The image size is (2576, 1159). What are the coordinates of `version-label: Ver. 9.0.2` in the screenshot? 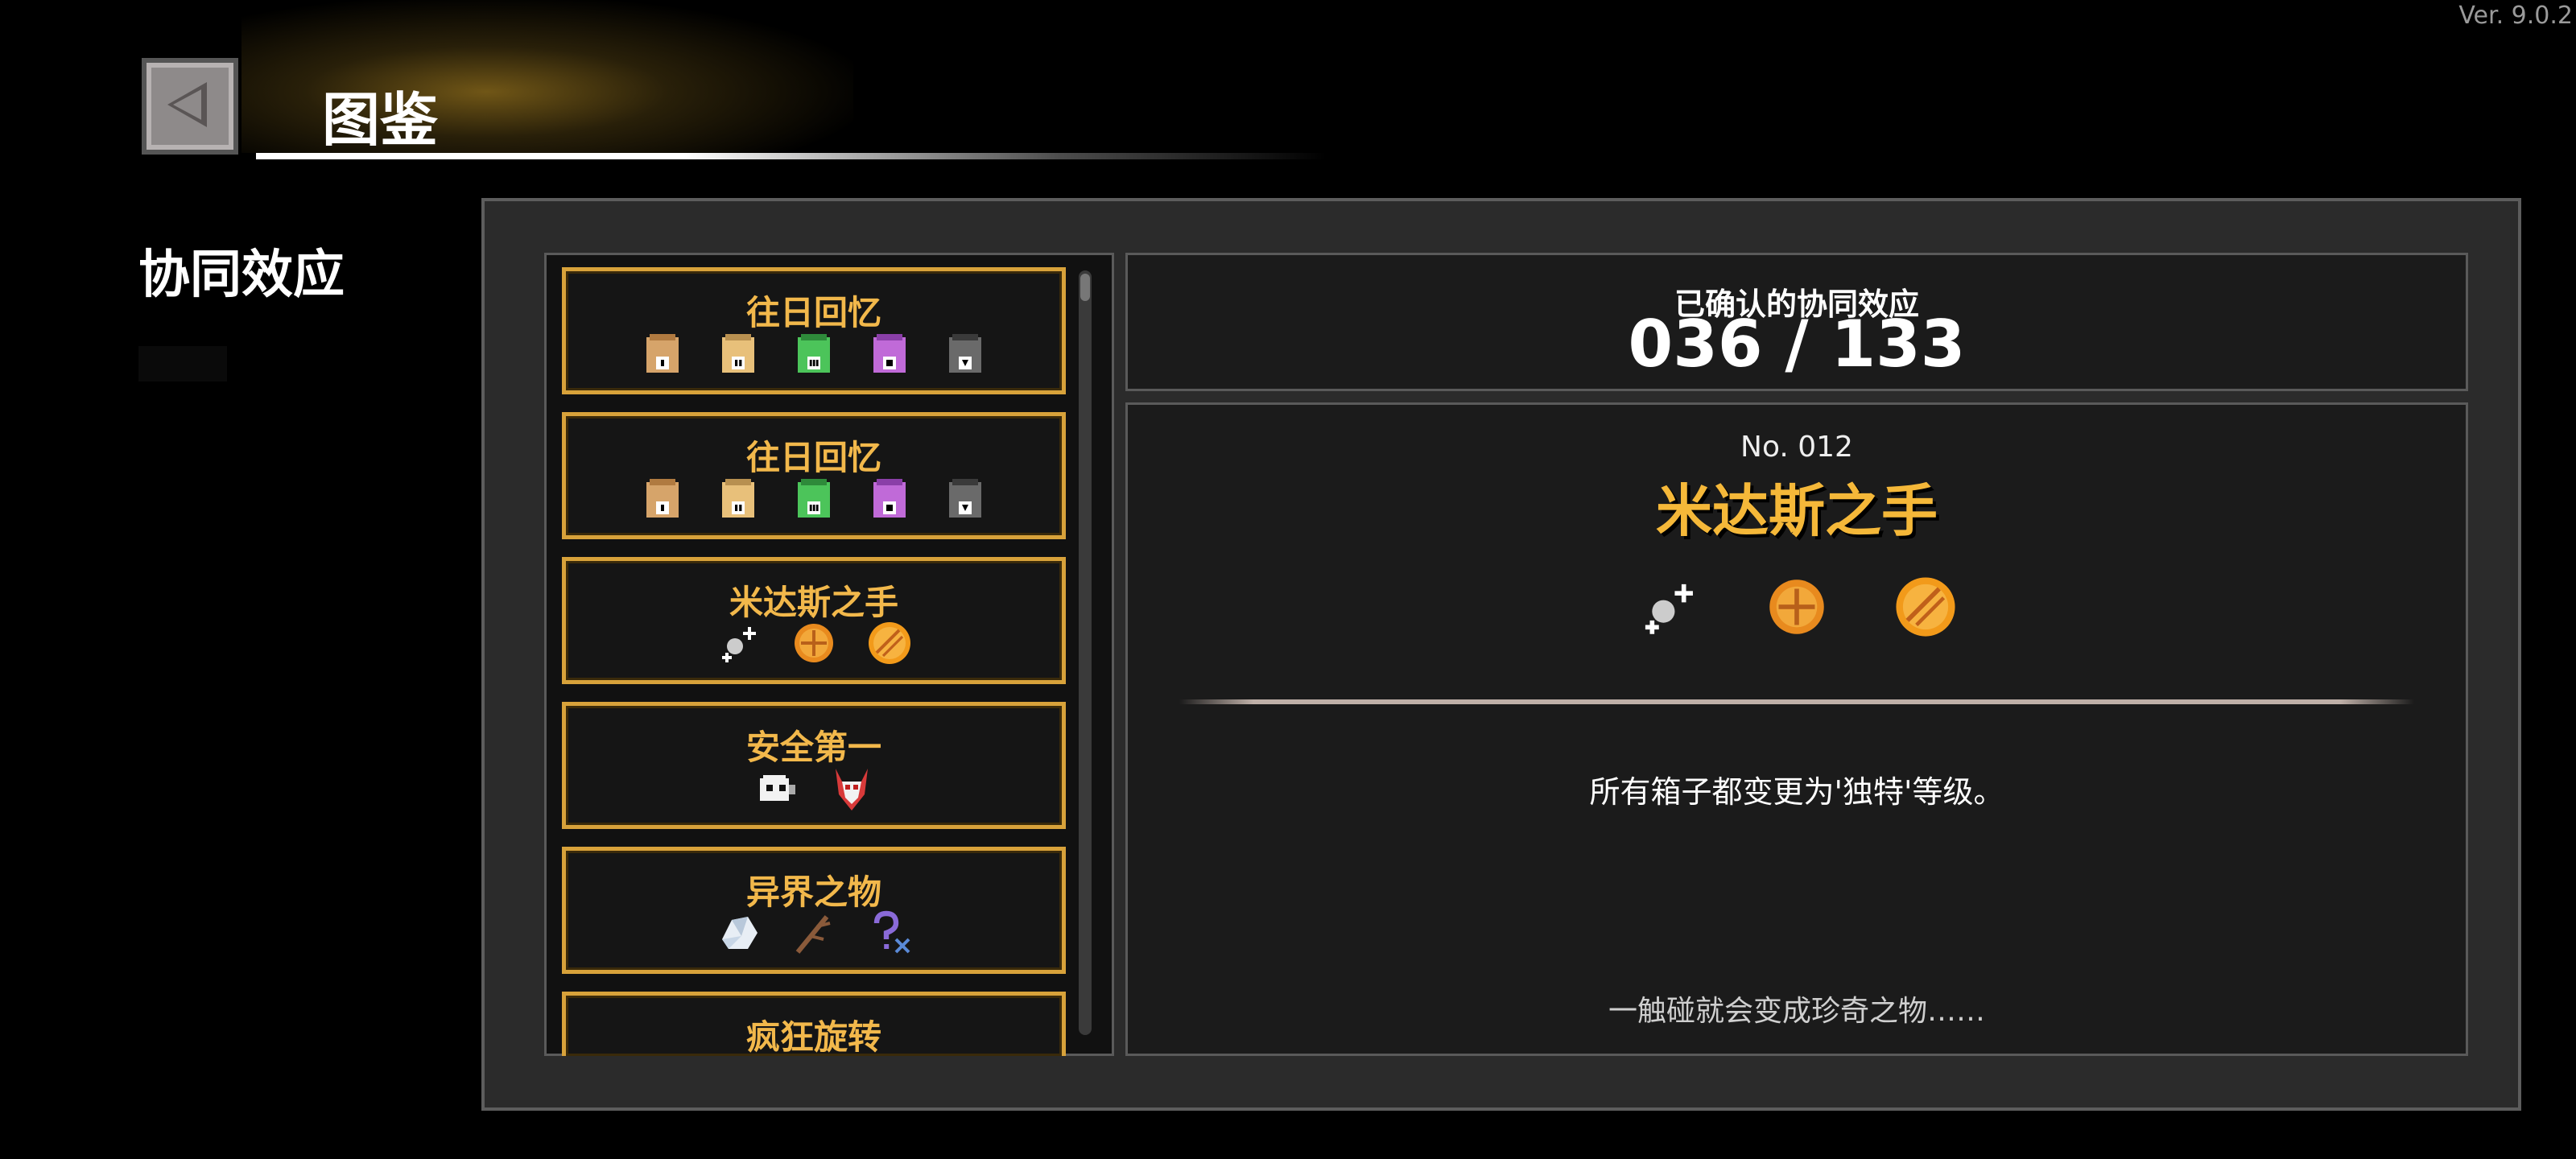 It's located at (2515, 16).